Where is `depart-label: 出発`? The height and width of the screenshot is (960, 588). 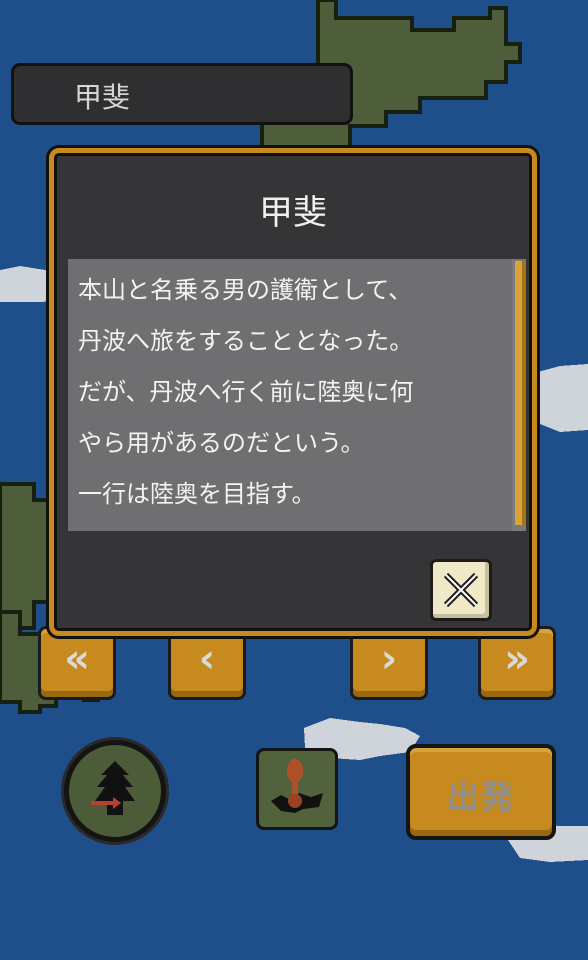 depart-label: 出発 is located at coordinates (480, 797).